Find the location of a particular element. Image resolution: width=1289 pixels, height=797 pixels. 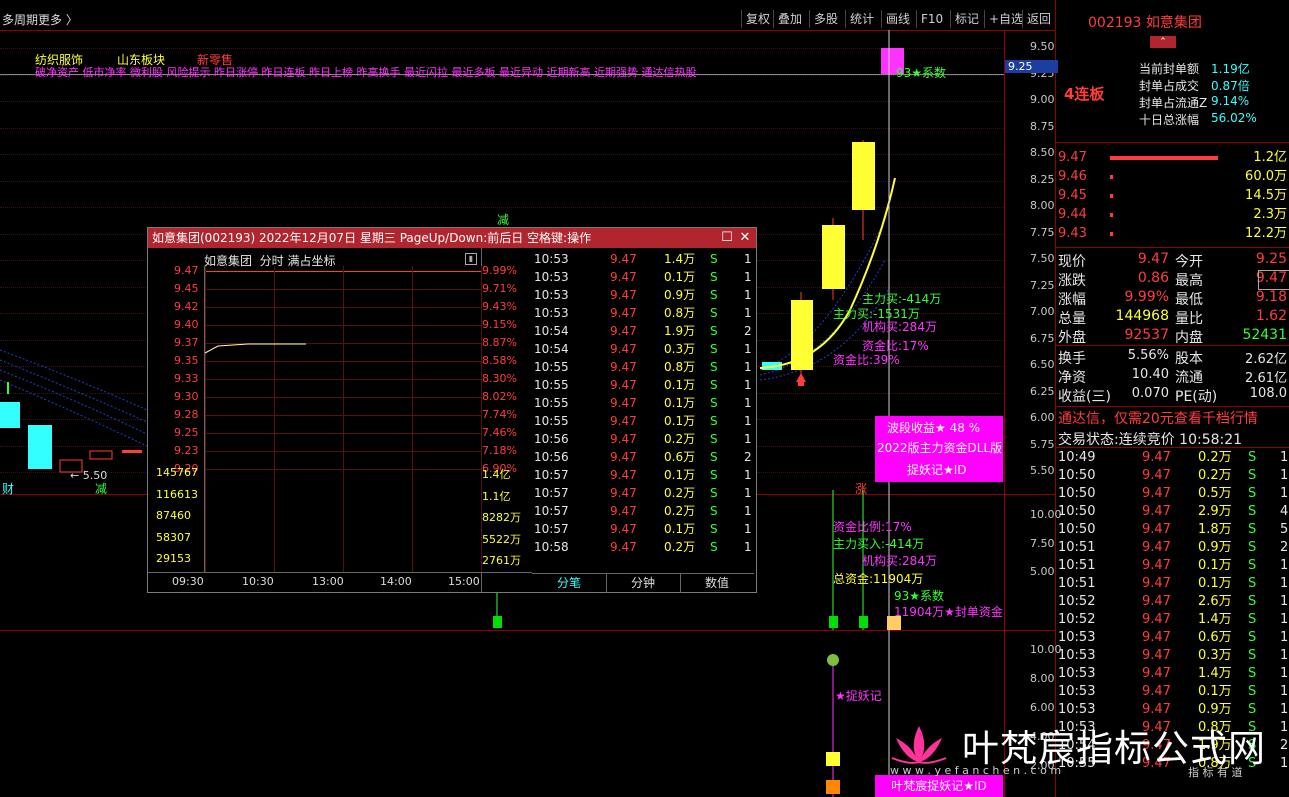

right-tick-cell: 0.3万 is located at coordinates (1215, 655).